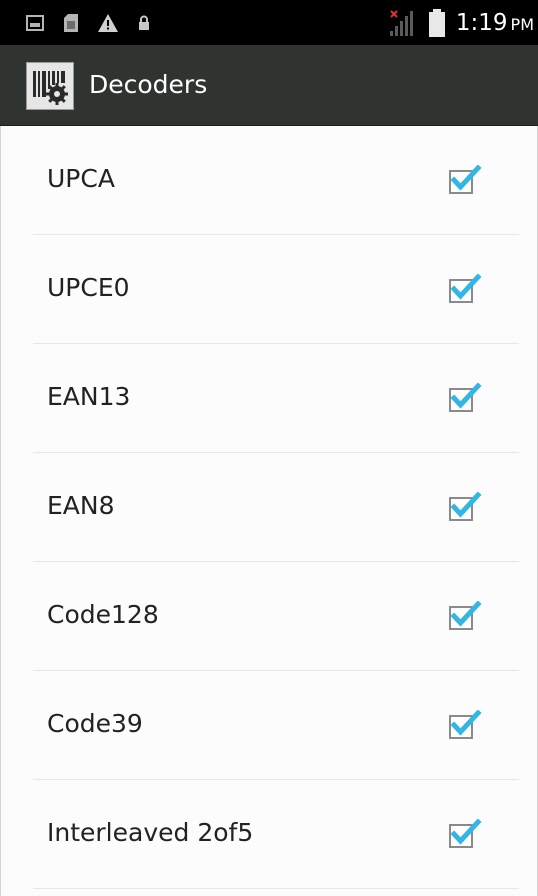 The height and width of the screenshot is (896, 538). Describe the element at coordinates (71, 23) in the screenshot. I see `sim-card-icon` at that location.